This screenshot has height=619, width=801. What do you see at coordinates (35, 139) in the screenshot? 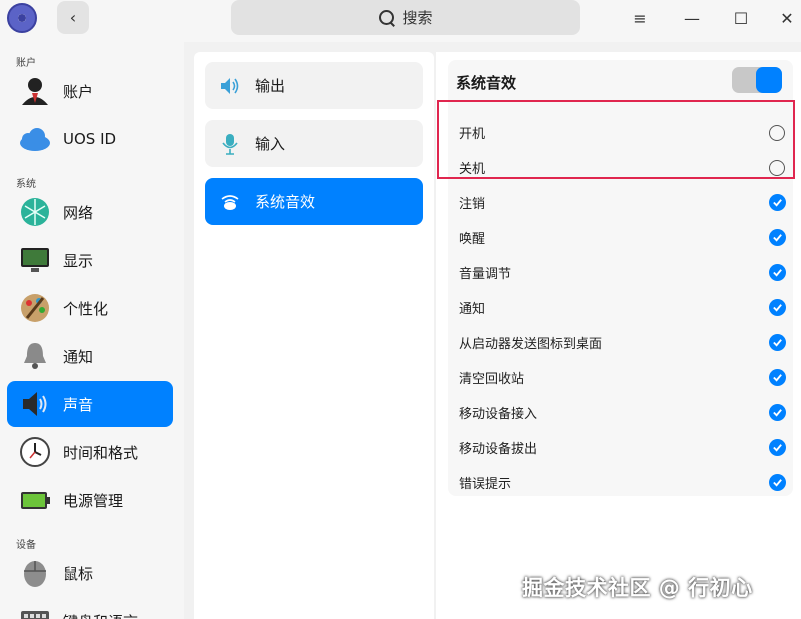
I see `cloud-icon` at bounding box center [35, 139].